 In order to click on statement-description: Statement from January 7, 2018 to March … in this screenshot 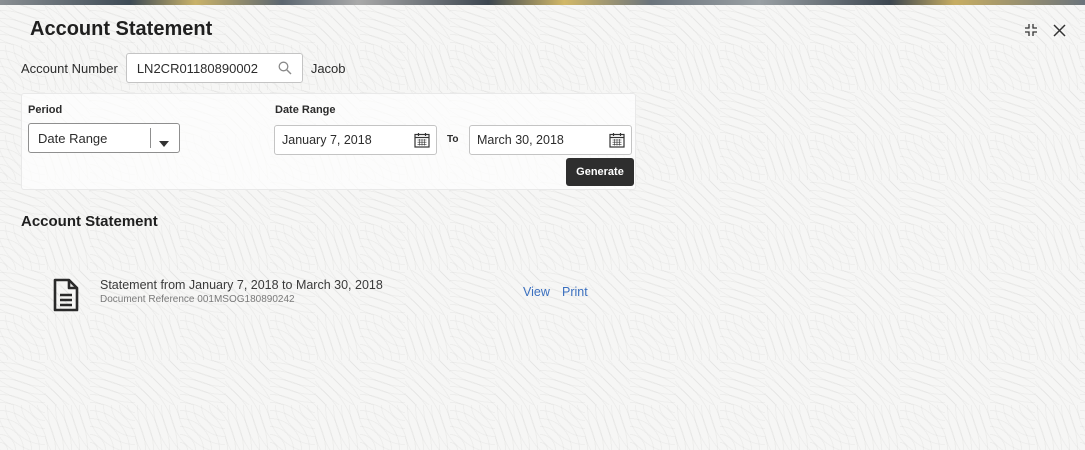, I will do `click(241, 285)`.